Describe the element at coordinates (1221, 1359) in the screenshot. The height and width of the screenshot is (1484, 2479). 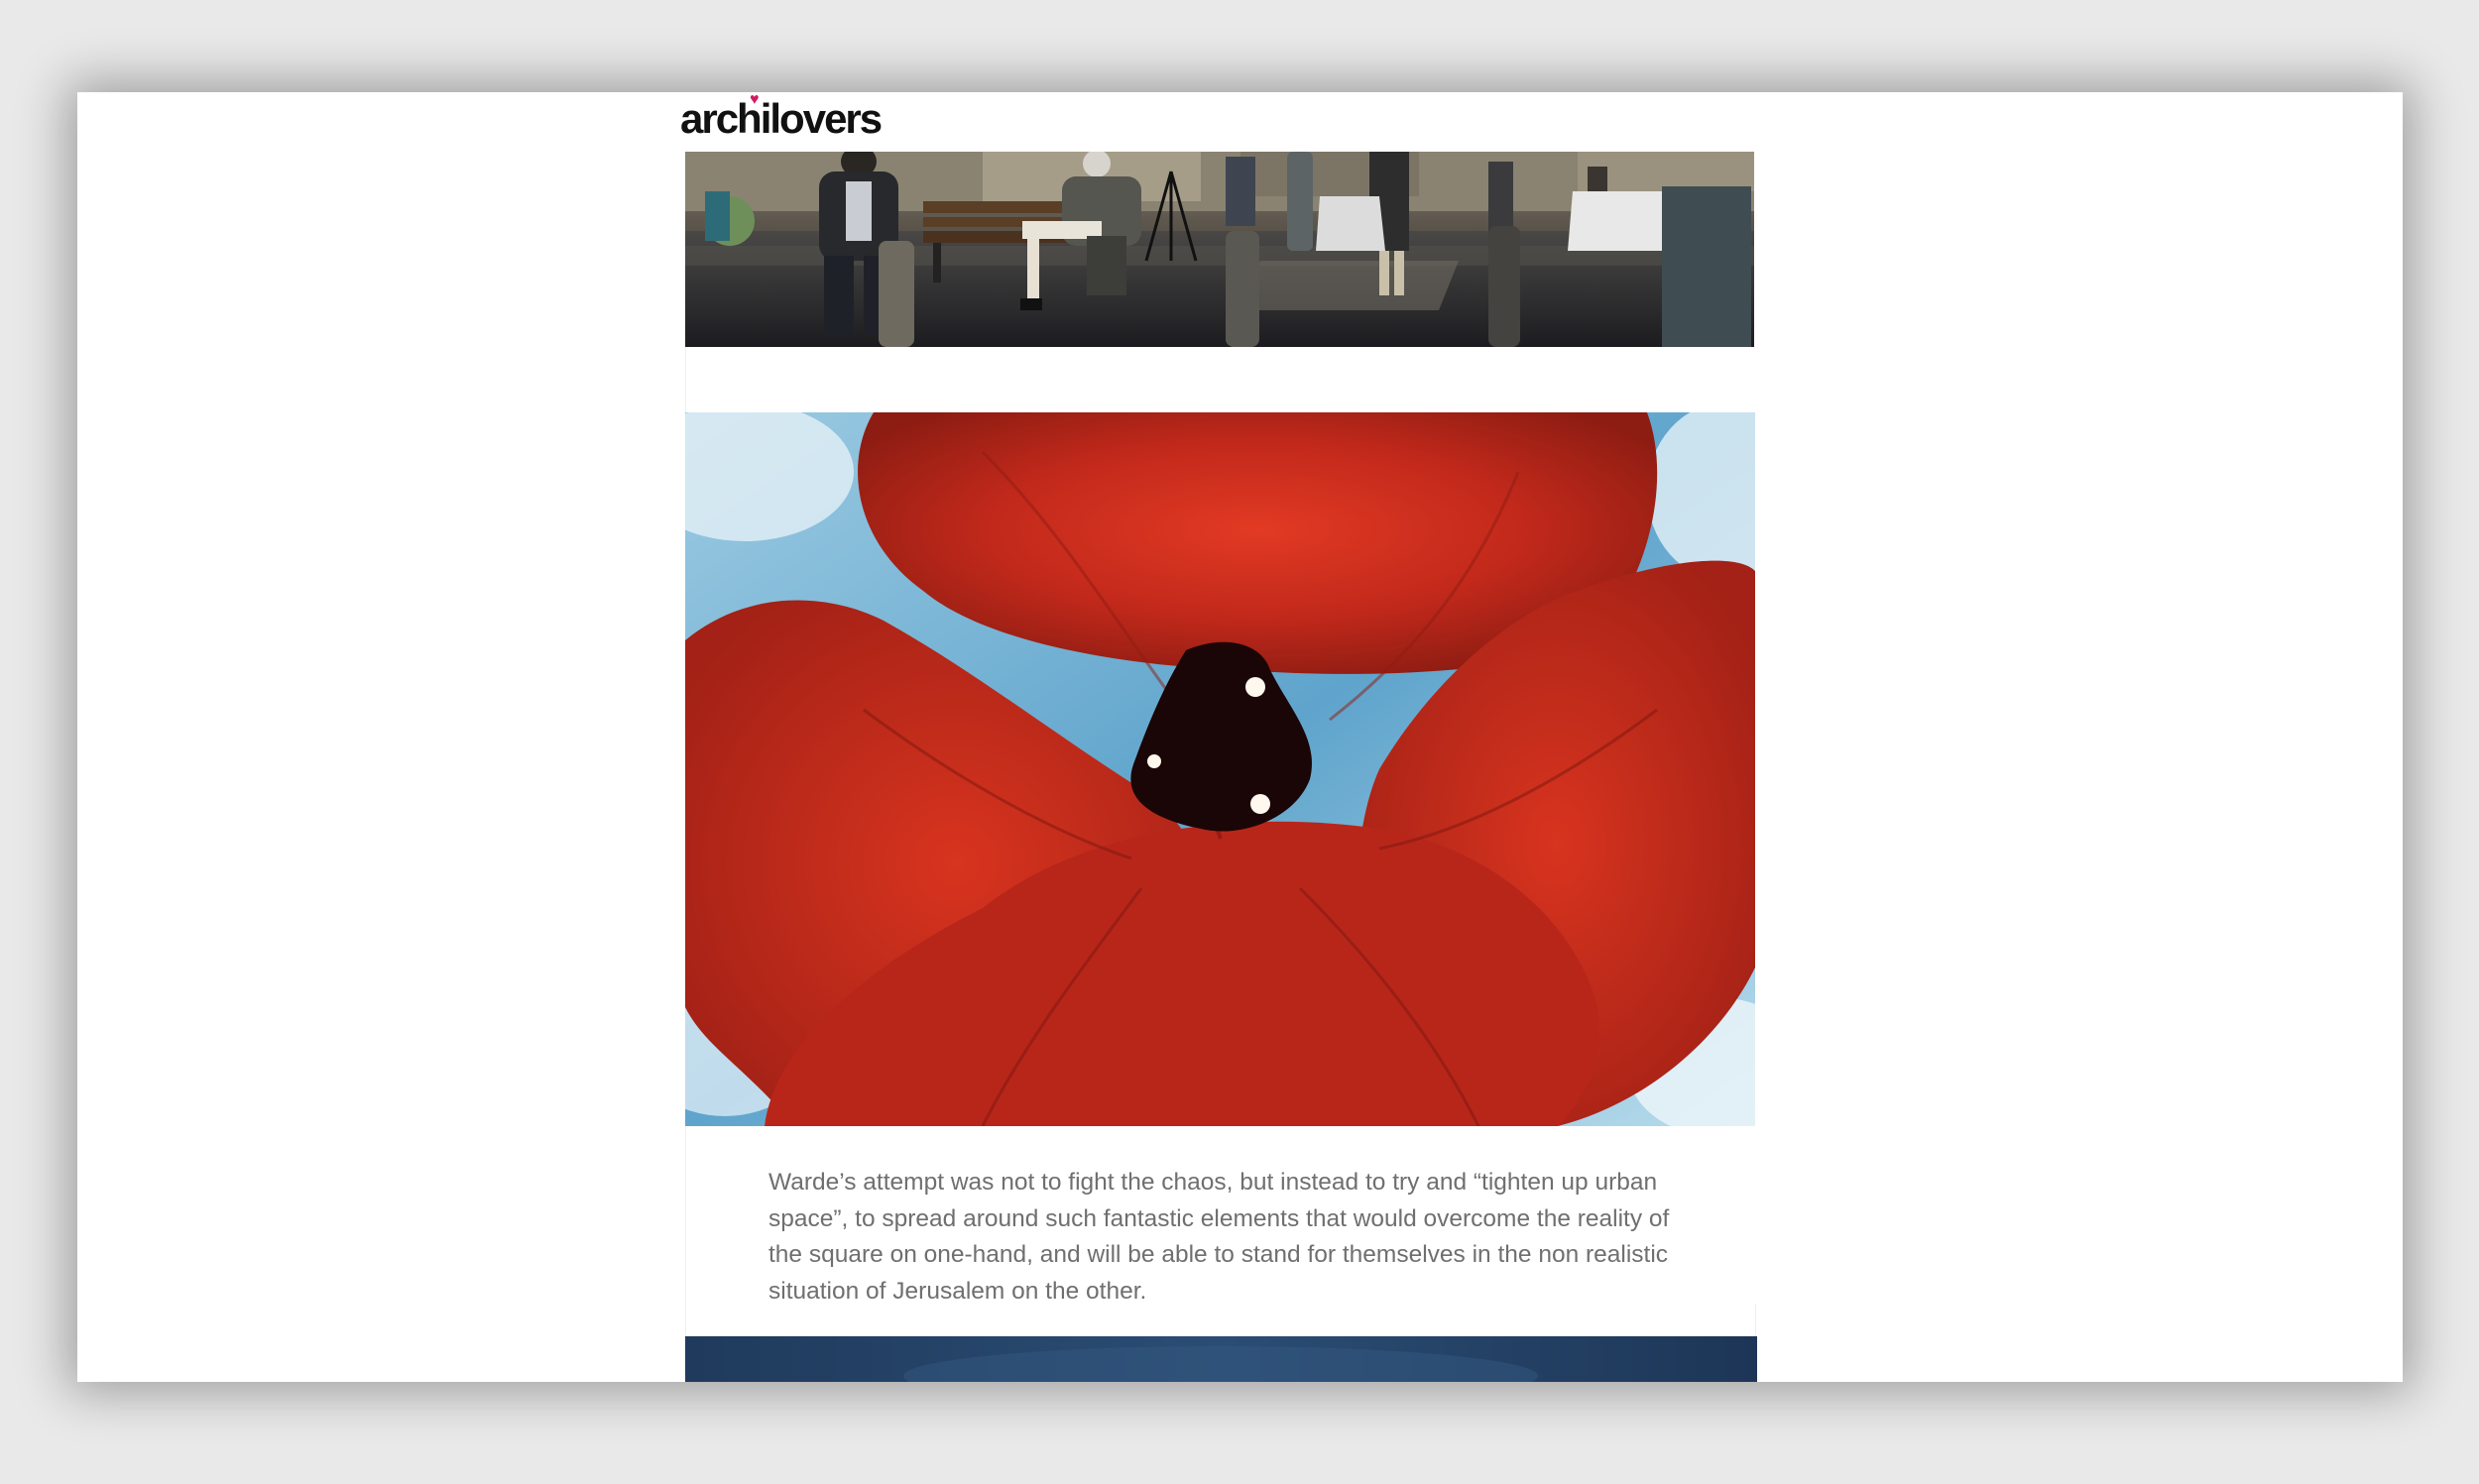
I see `next-article-photo` at that location.